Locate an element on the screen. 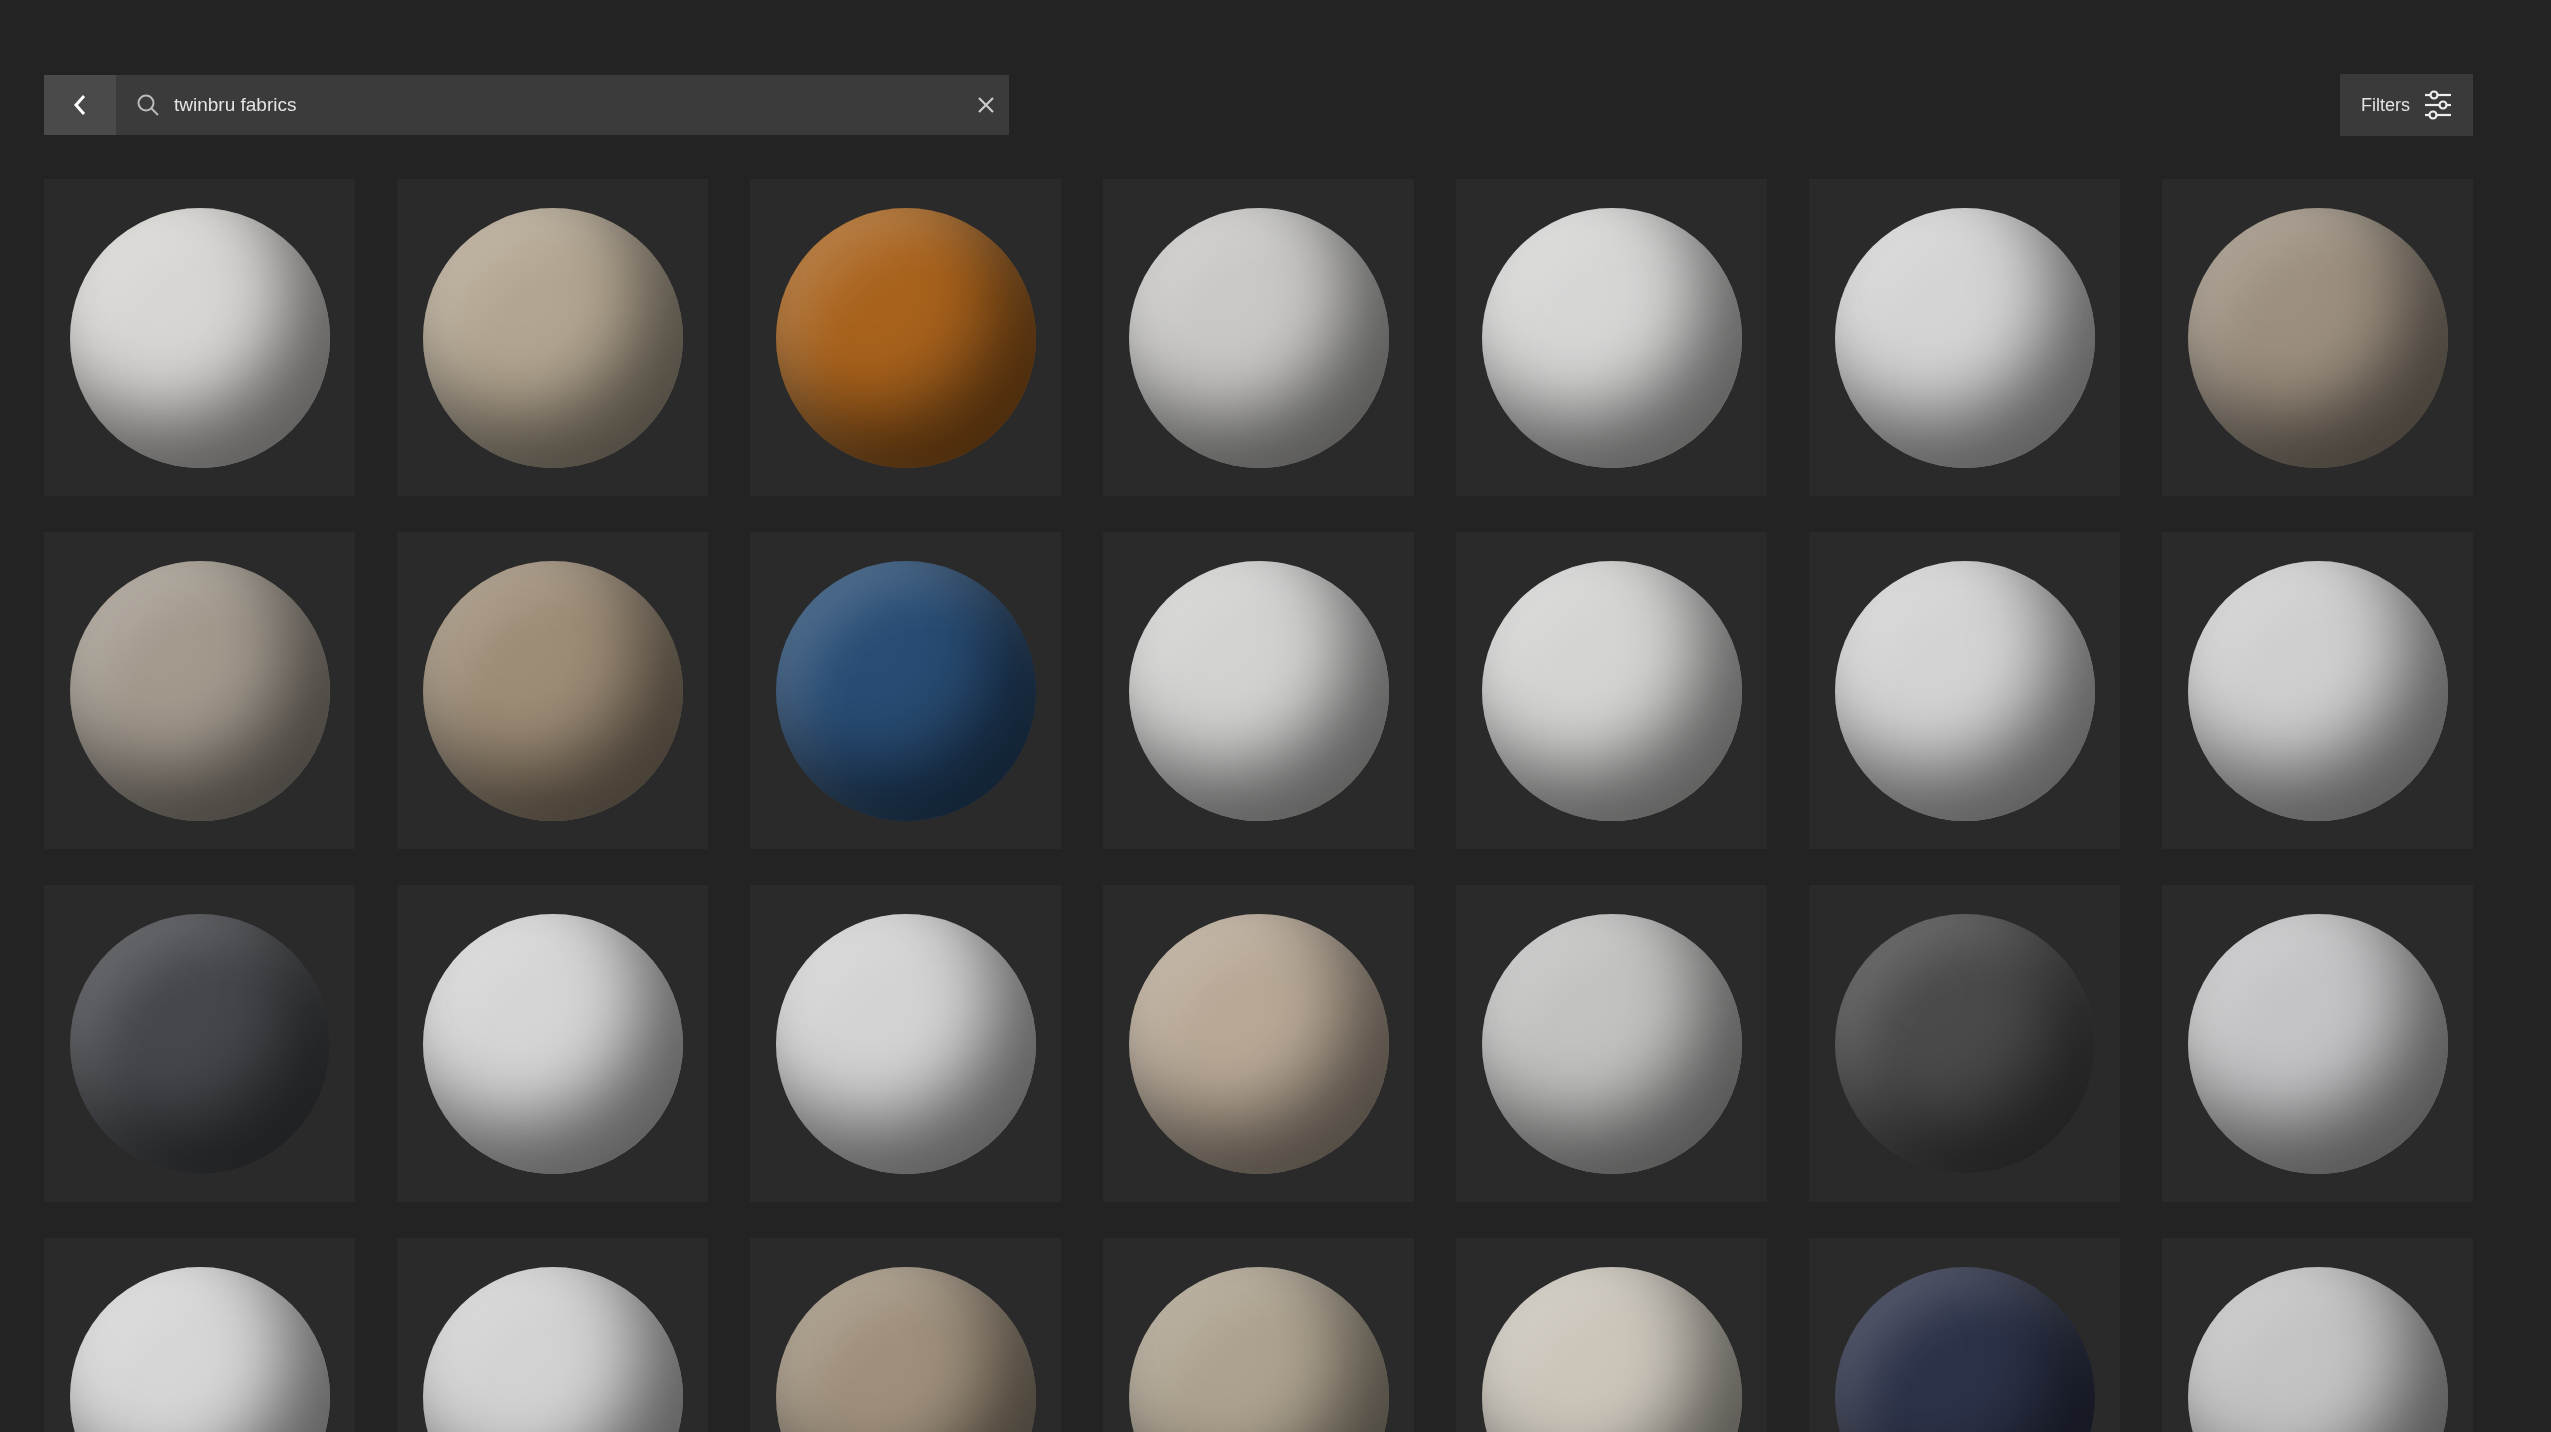 The image size is (2551, 1432). search-input: twinbru fabrics is located at coordinates (568, 105).